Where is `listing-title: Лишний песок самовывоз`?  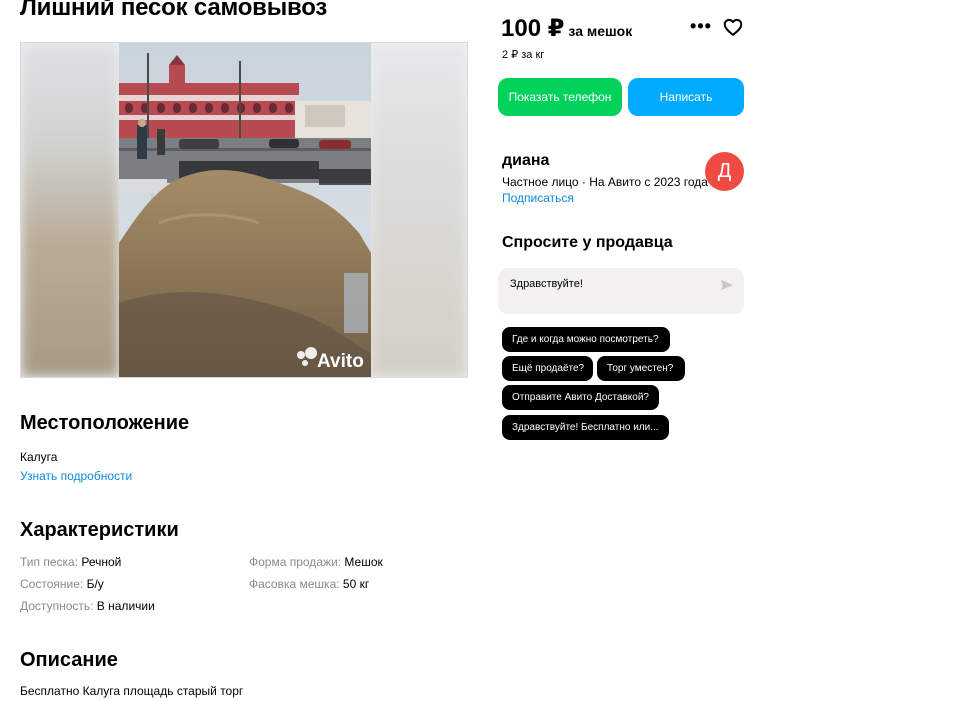 listing-title: Лишний песок самовывоз is located at coordinates (174, 10).